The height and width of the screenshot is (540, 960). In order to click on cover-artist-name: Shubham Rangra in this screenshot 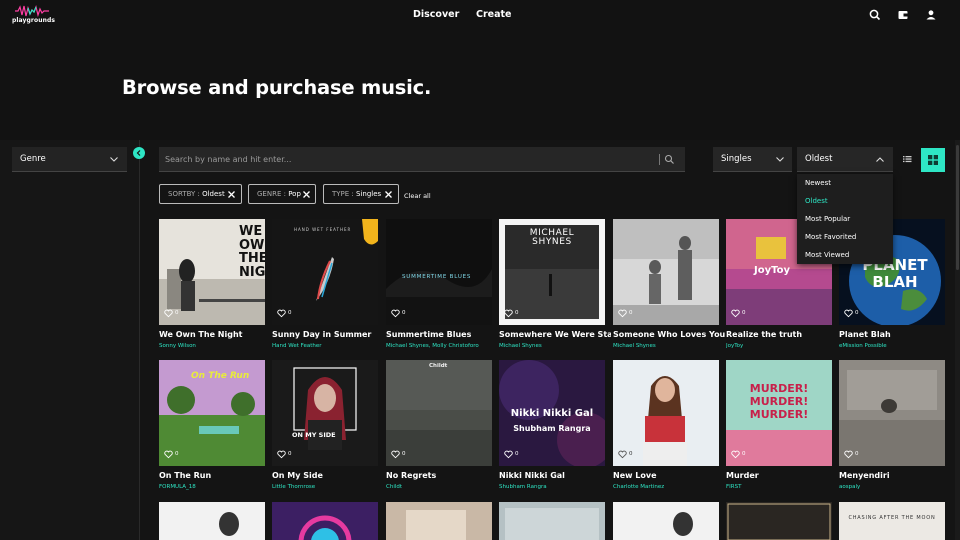, I will do `click(552, 428)`.